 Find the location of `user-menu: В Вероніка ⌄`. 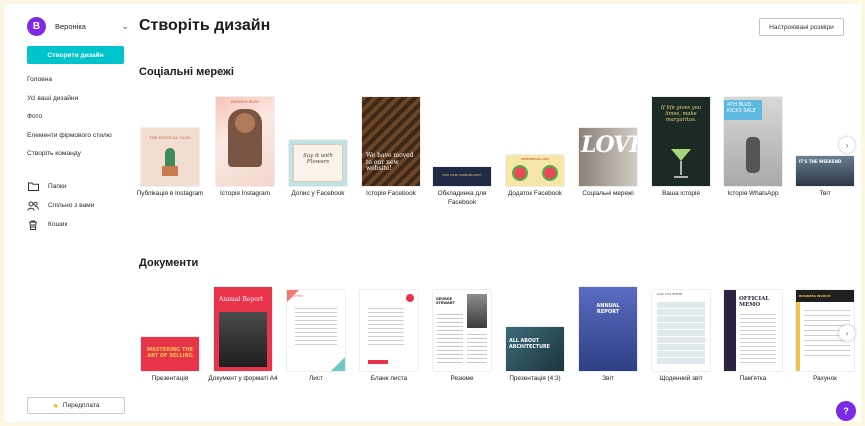

user-menu: В Вероніка ⌄ is located at coordinates (78, 26).